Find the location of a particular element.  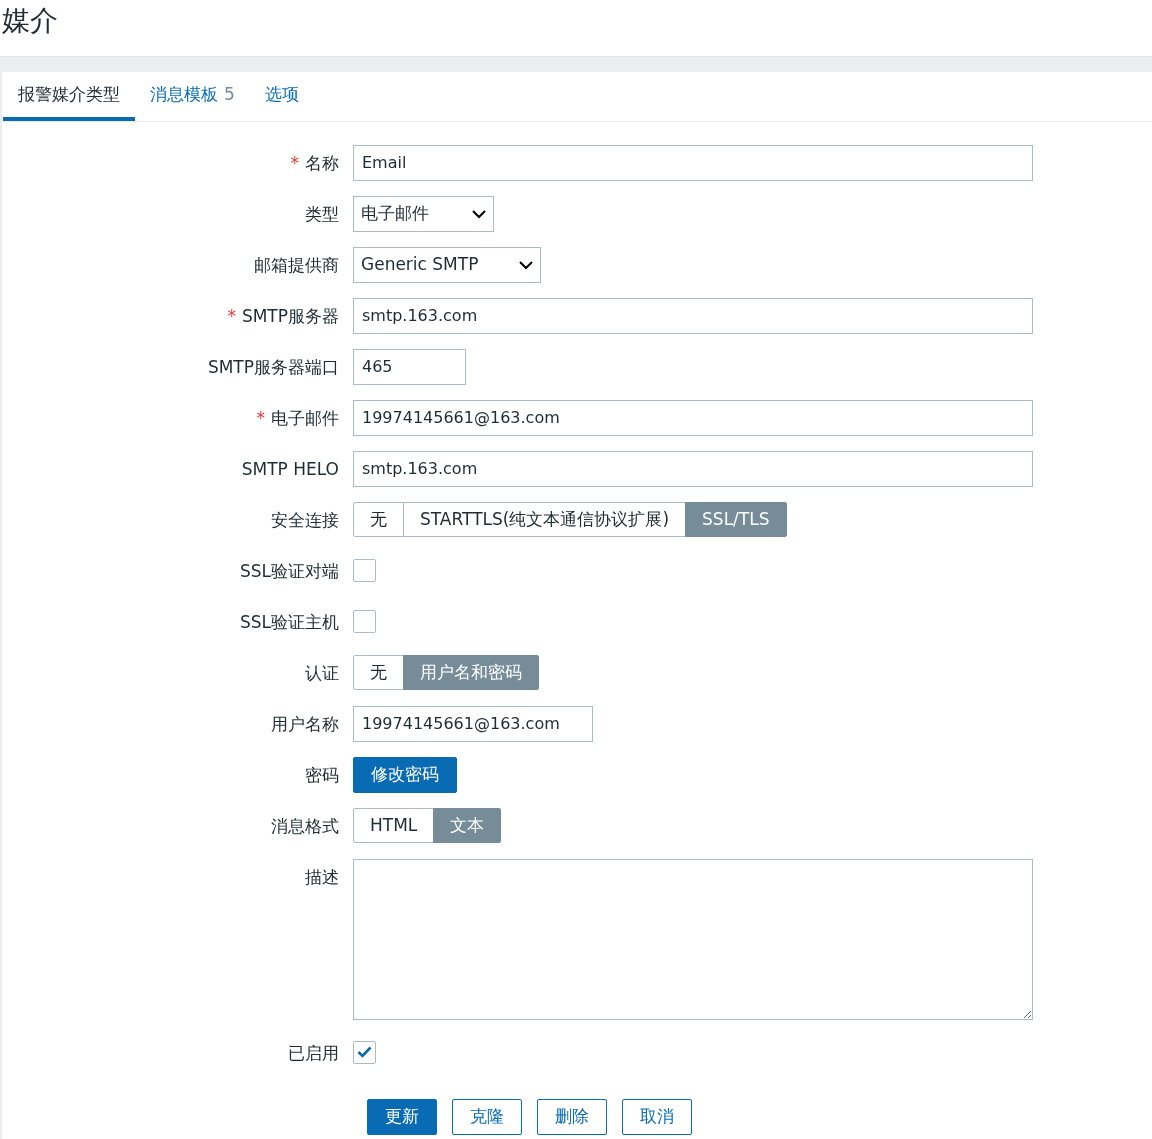

action-button: 克隆 is located at coordinates (487, 1116).